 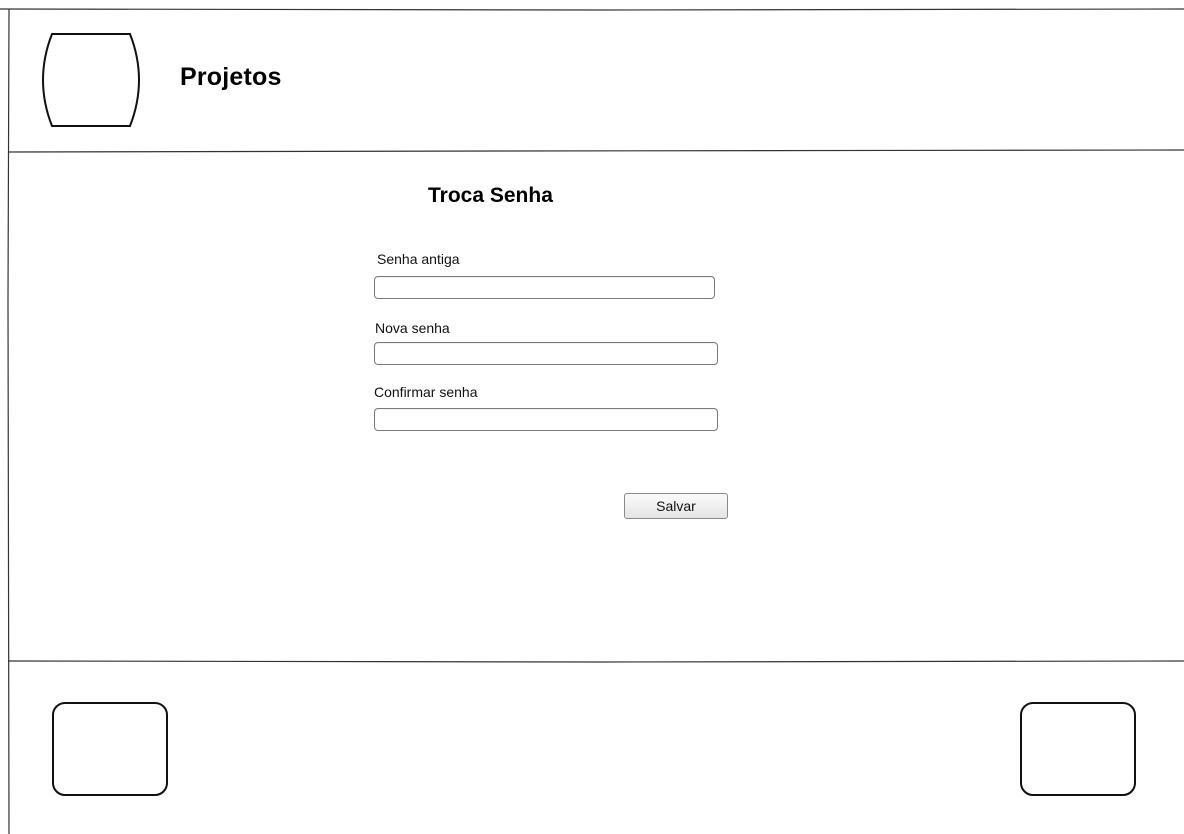 I want to click on save-button: Salvar, so click(x=676, y=506).